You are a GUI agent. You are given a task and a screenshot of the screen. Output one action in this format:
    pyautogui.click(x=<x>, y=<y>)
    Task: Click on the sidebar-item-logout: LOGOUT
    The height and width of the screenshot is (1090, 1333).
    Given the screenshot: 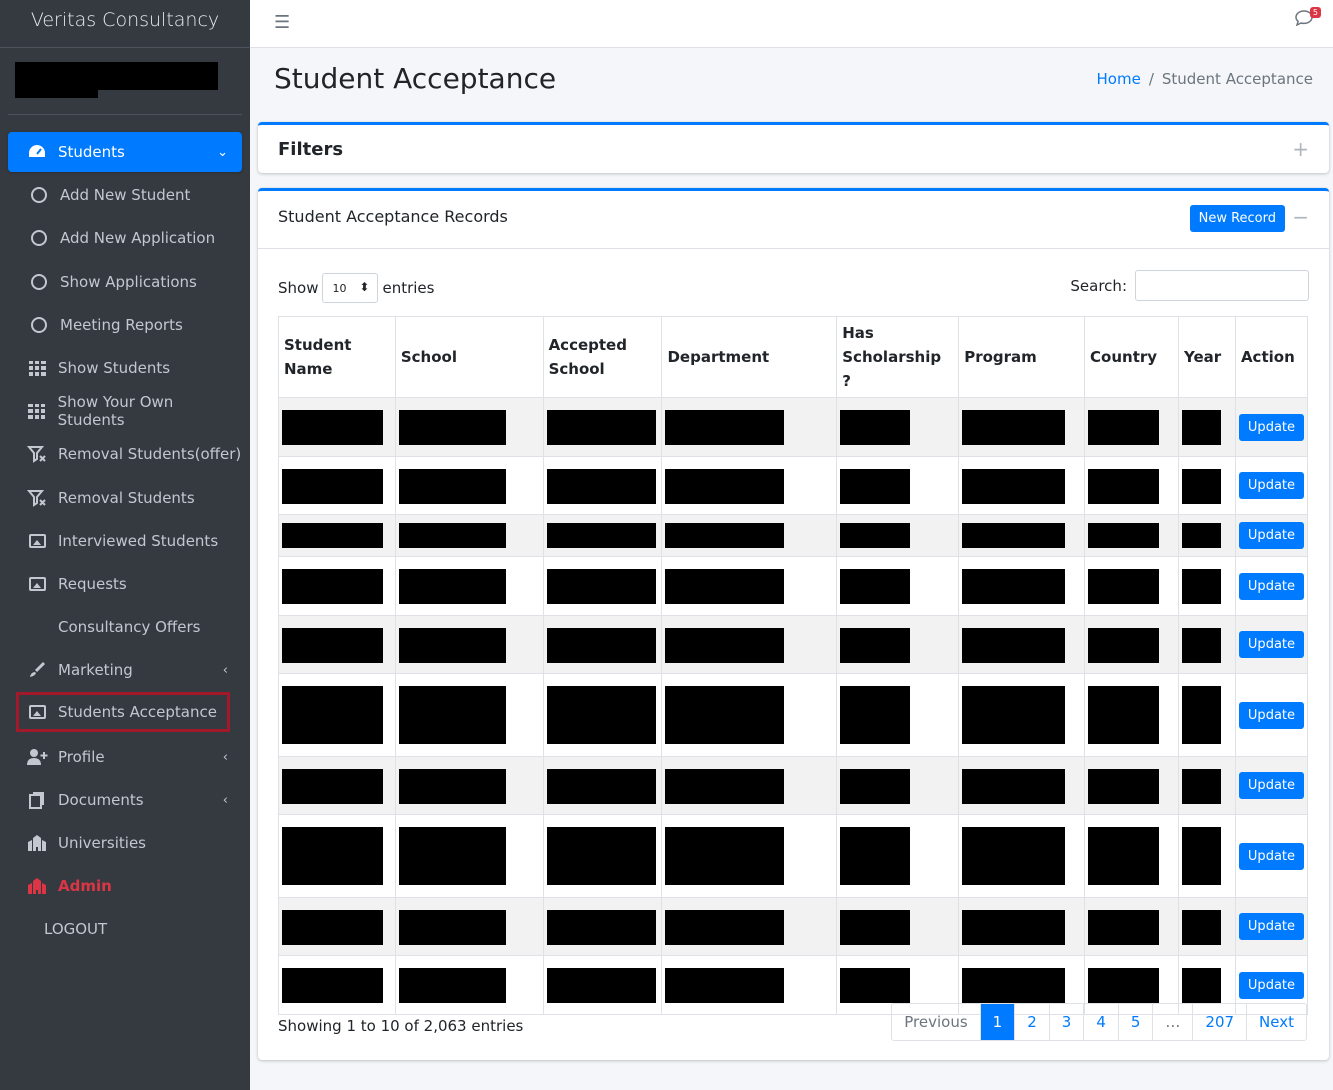 What is the action you would take?
    pyautogui.click(x=125, y=929)
    